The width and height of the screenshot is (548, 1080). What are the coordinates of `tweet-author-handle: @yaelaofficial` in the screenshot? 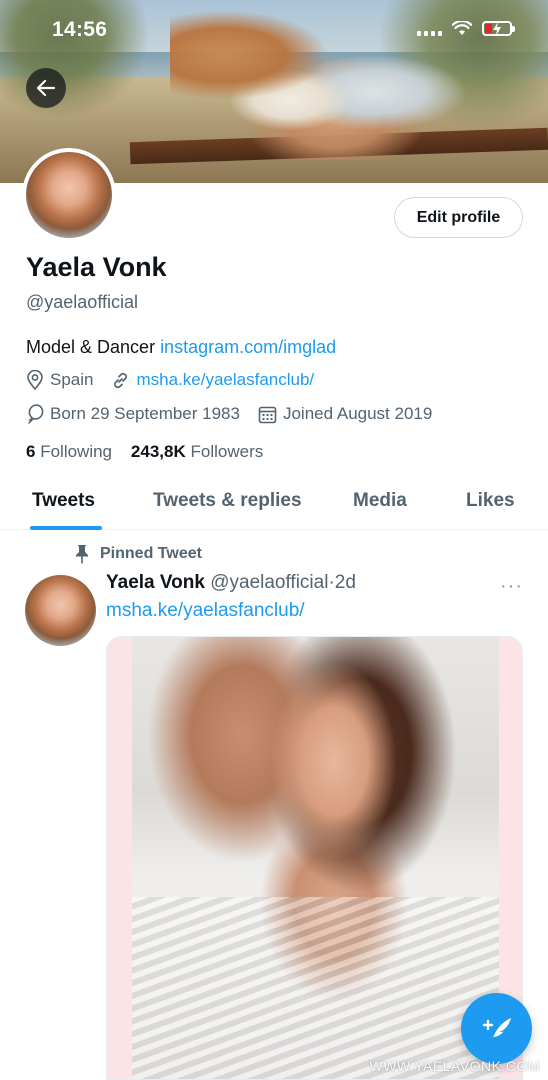 It's located at (269, 582).